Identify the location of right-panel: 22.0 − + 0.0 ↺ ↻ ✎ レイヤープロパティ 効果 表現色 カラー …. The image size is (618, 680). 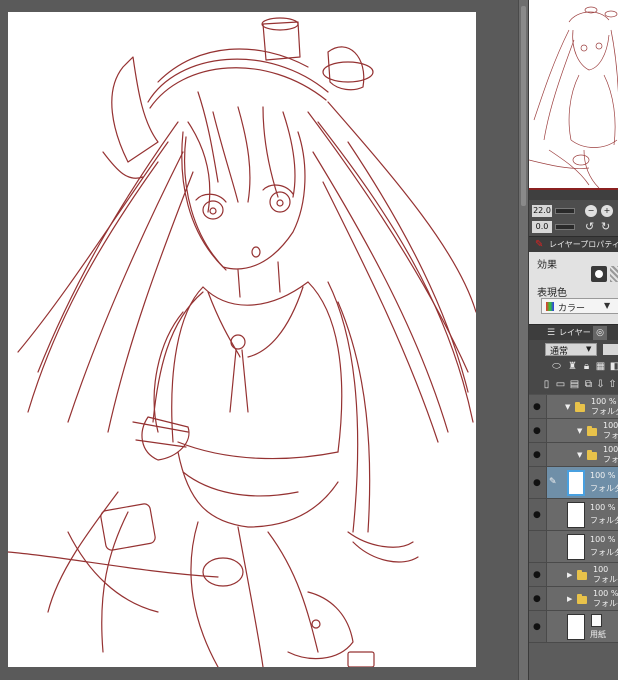
(573, 340).